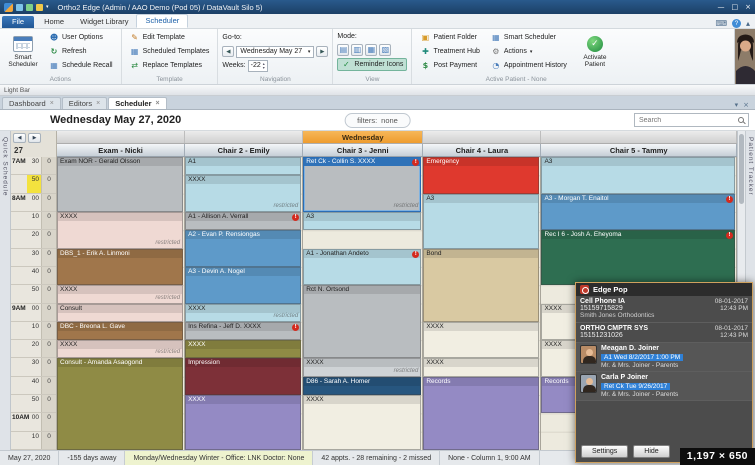 The width and height of the screenshot is (755, 465). What do you see at coordinates (605, 451) in the screenshot?
I see `settings-button: Settings` at bounding box center [605, 451].